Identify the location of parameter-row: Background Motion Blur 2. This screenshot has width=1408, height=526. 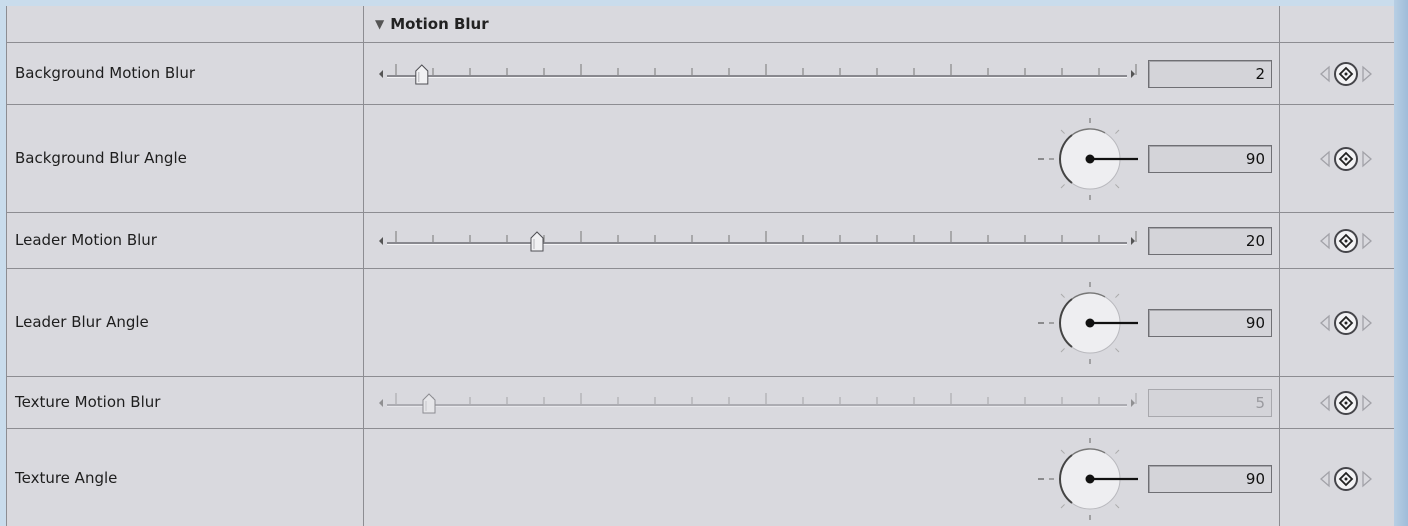
(701, 74).